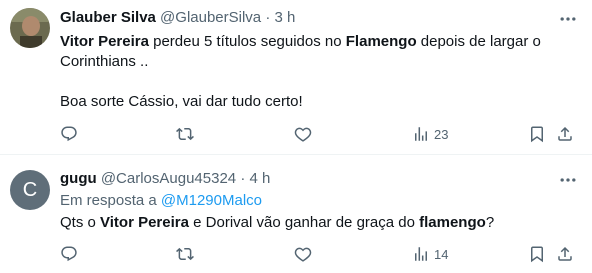  I want to click on user-handle: @CarlosAugu45324, so click(168, 178).